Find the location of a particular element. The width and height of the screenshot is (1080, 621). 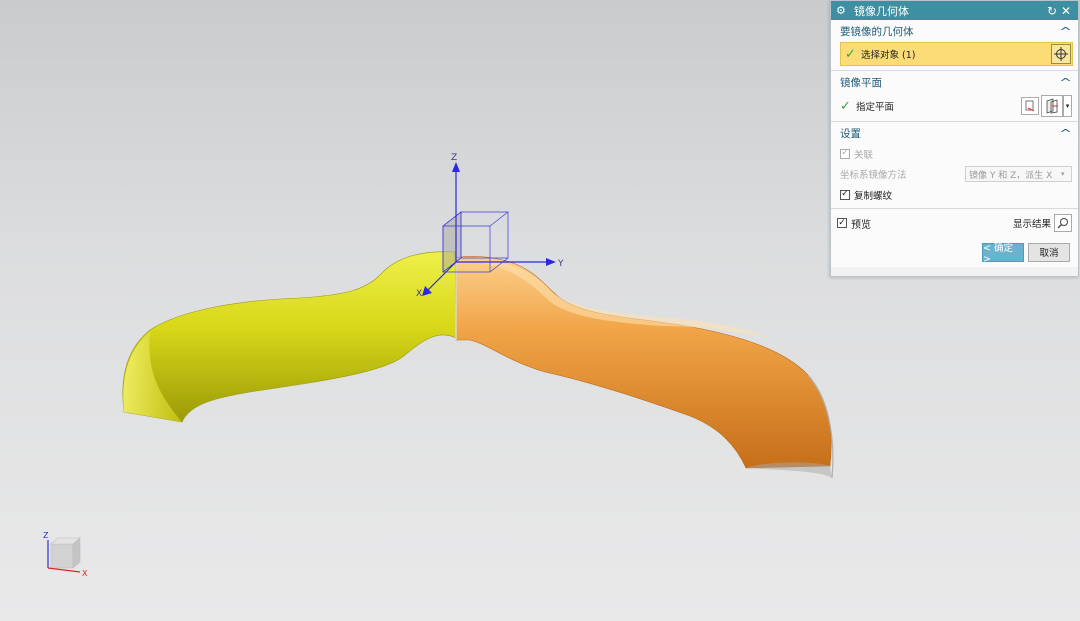

settings-section-title: 设置 is located at coordinates (850, 133).